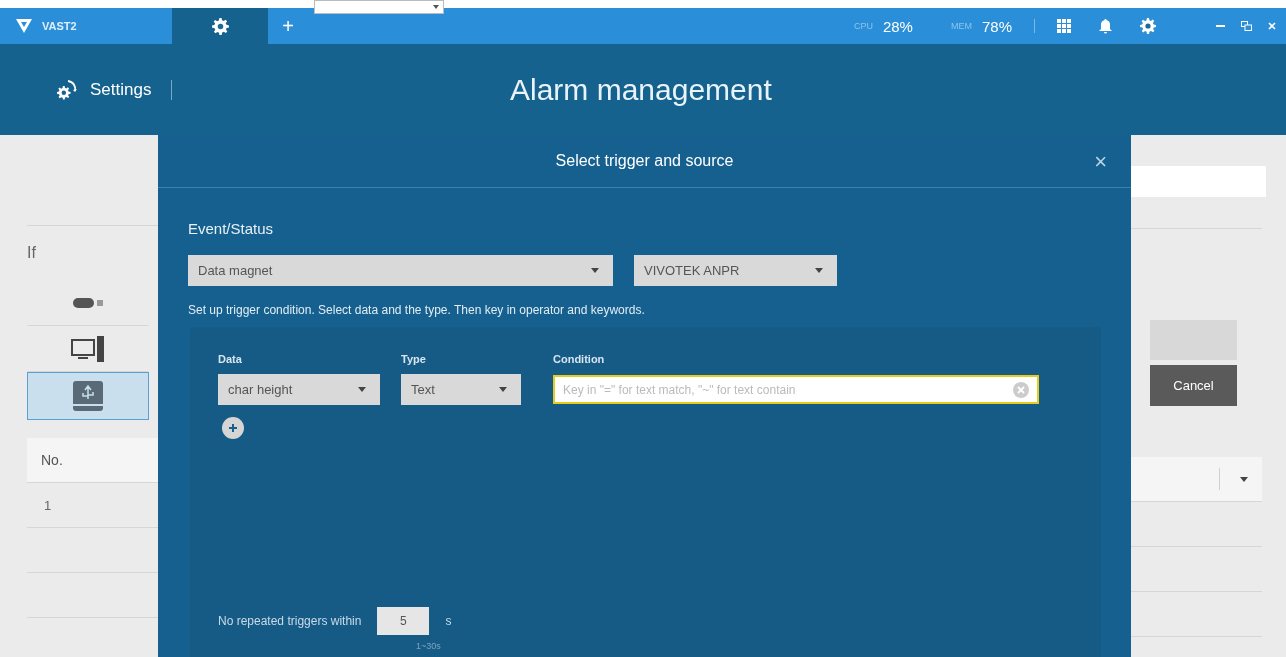 The image size is (1286, 657). I want to click on computer-icon, so click(88, 349).